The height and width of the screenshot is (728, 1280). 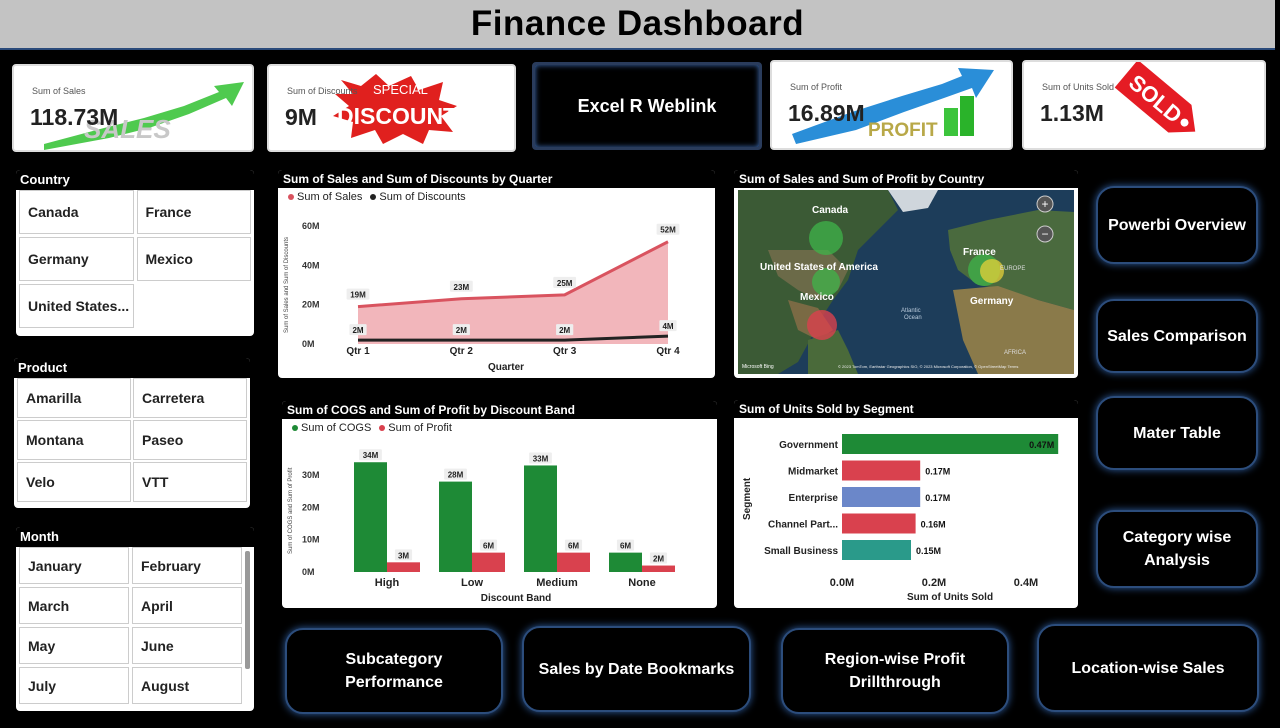 I want to click on slicer-item-march: March, so click(x=74, y=605).